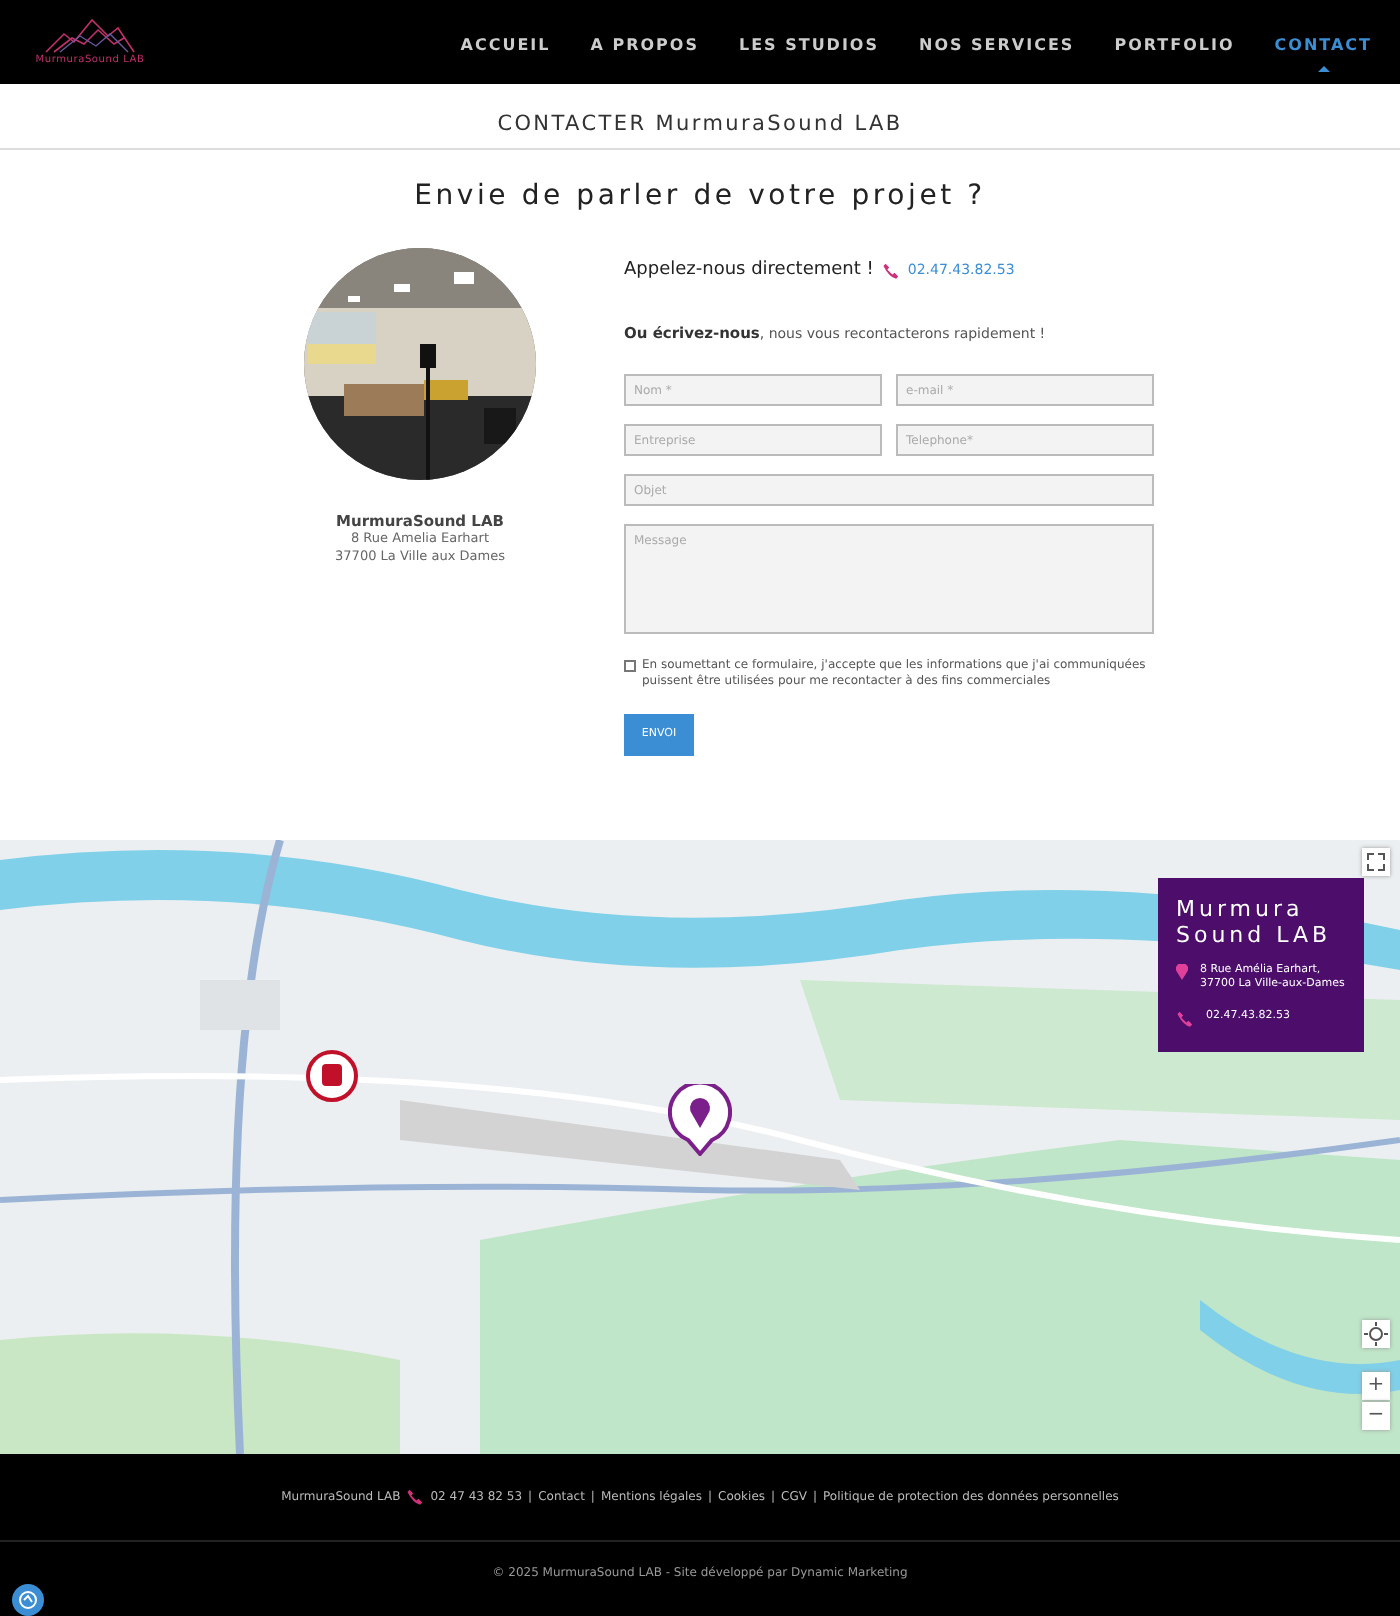  What do you see at coordinates (700, 124) in the screenshot?
I see `page-title: CONTACTER MurmuraSound LAB` at bounding box center [700, 124].